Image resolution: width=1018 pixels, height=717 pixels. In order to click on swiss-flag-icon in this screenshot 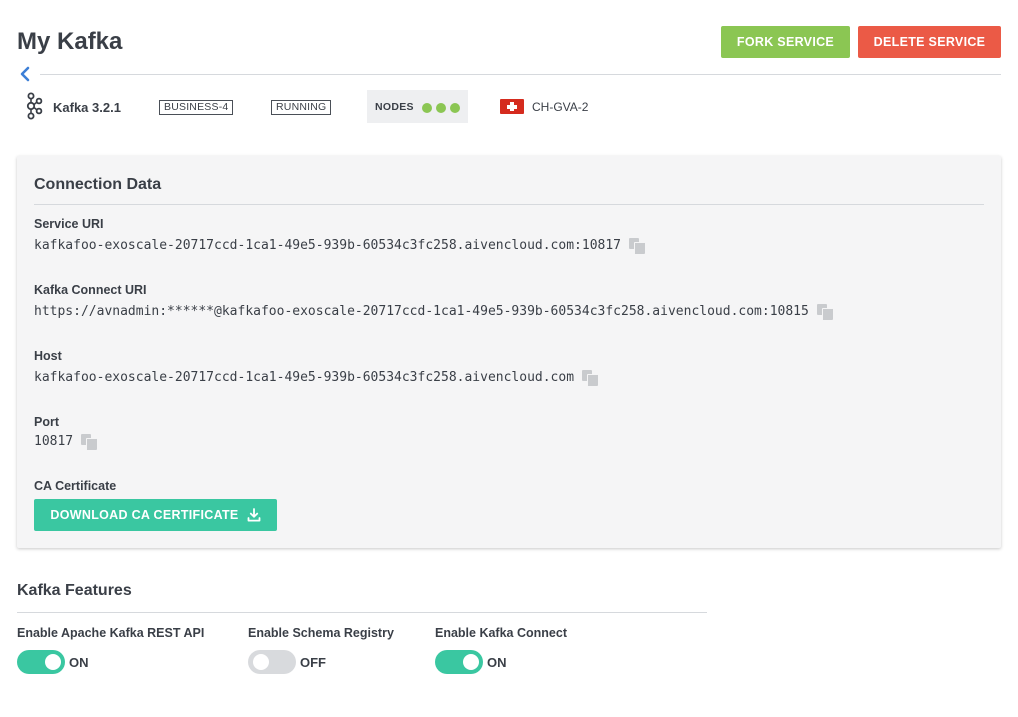, I will do `click(512, 106)`.